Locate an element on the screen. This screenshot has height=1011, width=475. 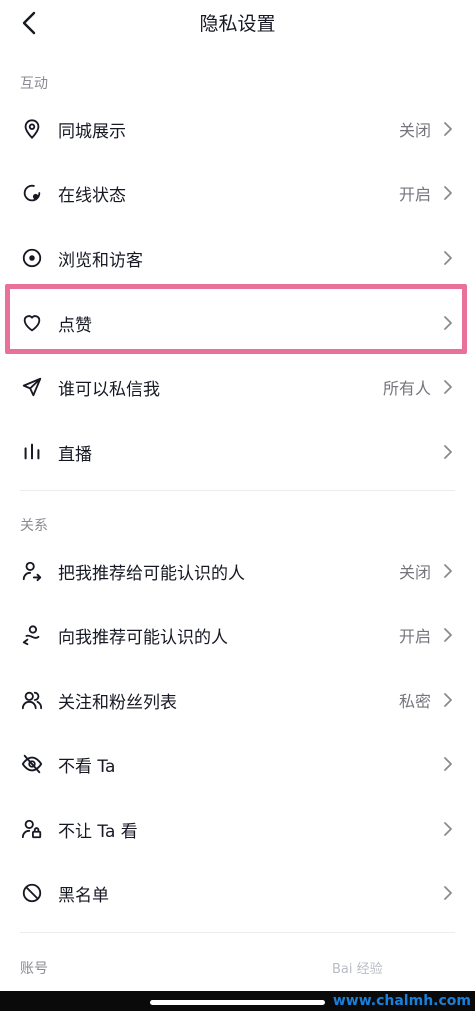
section-title-interaction: 互动 is located at coordinates (34, 84).